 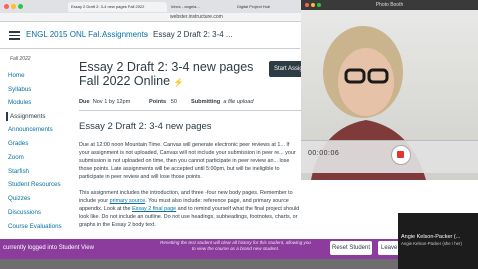 I want to click on submission-type: Submitting a file upload, so click(x=222, y=102).